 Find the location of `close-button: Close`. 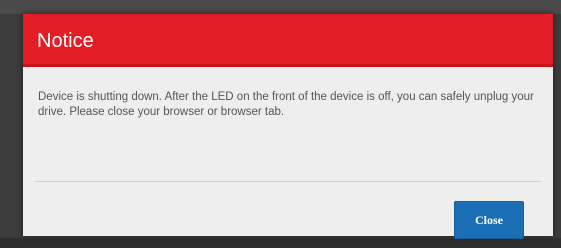

close-button: Close is located at coordinates (489, 220).